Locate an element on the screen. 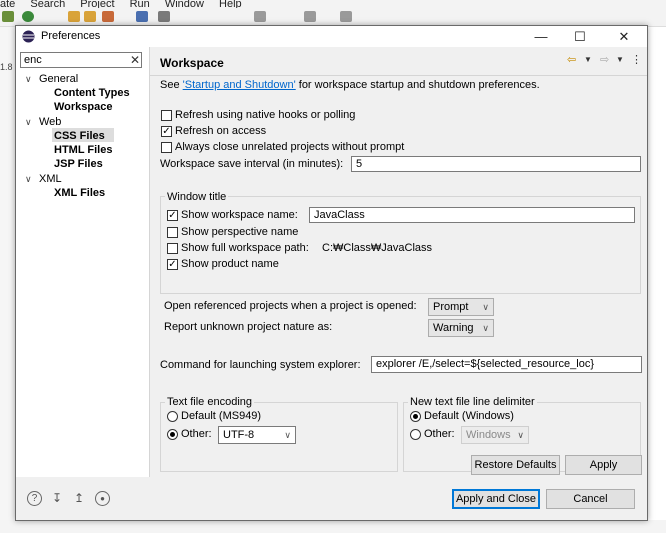  import-icon: ↧ is located at coordinates (57, 498).